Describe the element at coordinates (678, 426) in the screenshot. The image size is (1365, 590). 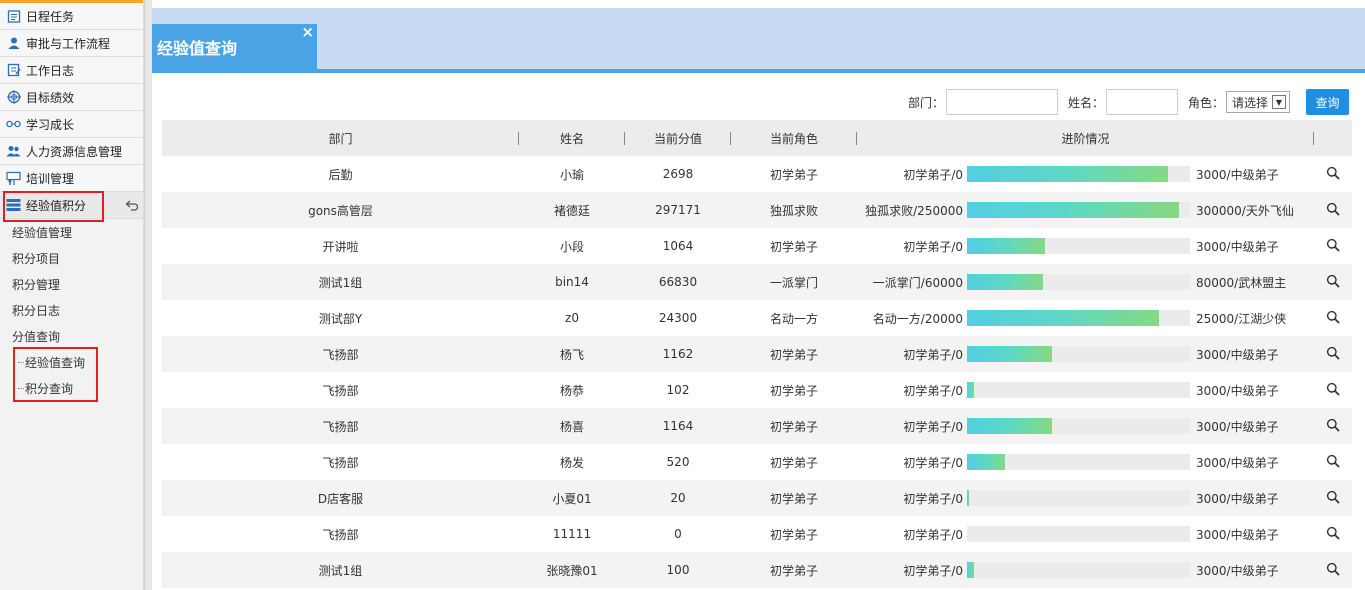
I see `cell-score: 1164` at that location.